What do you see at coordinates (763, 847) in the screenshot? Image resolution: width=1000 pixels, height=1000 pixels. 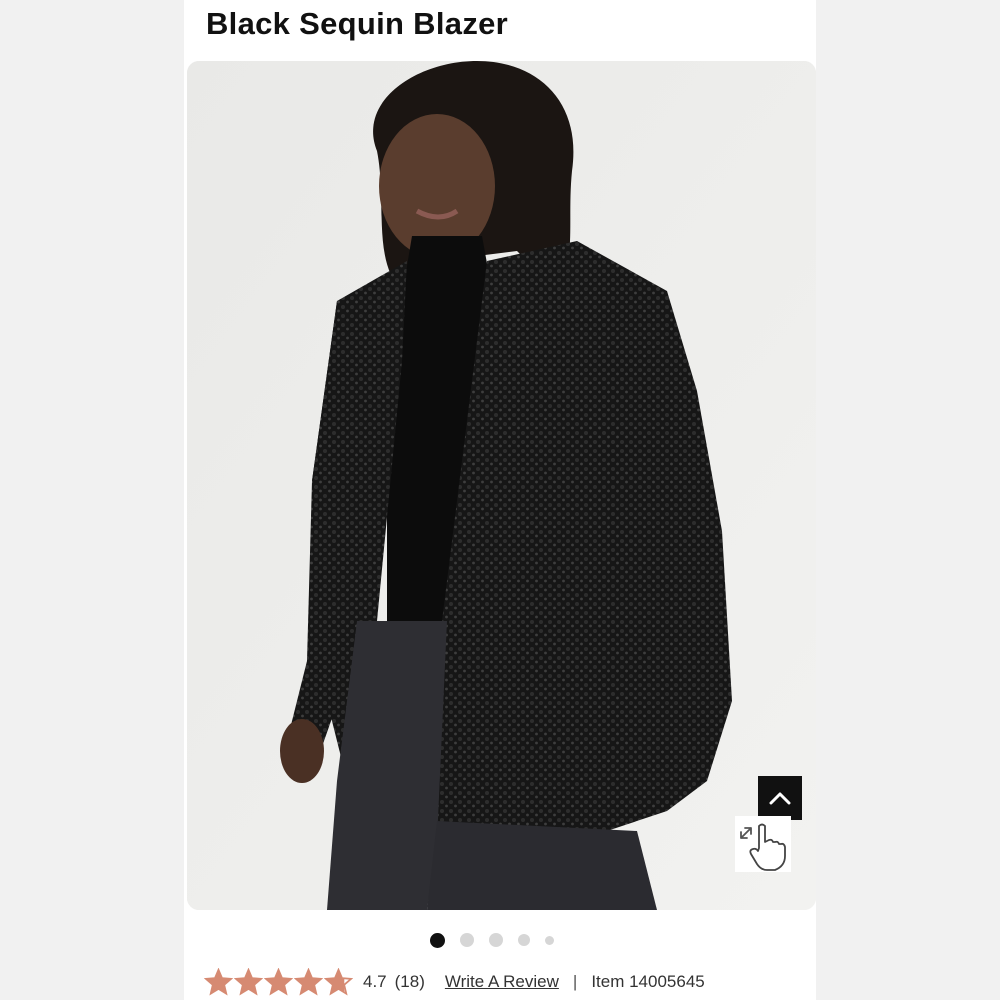 I see `expand-hand-icon` at bounding box center [763, 847].